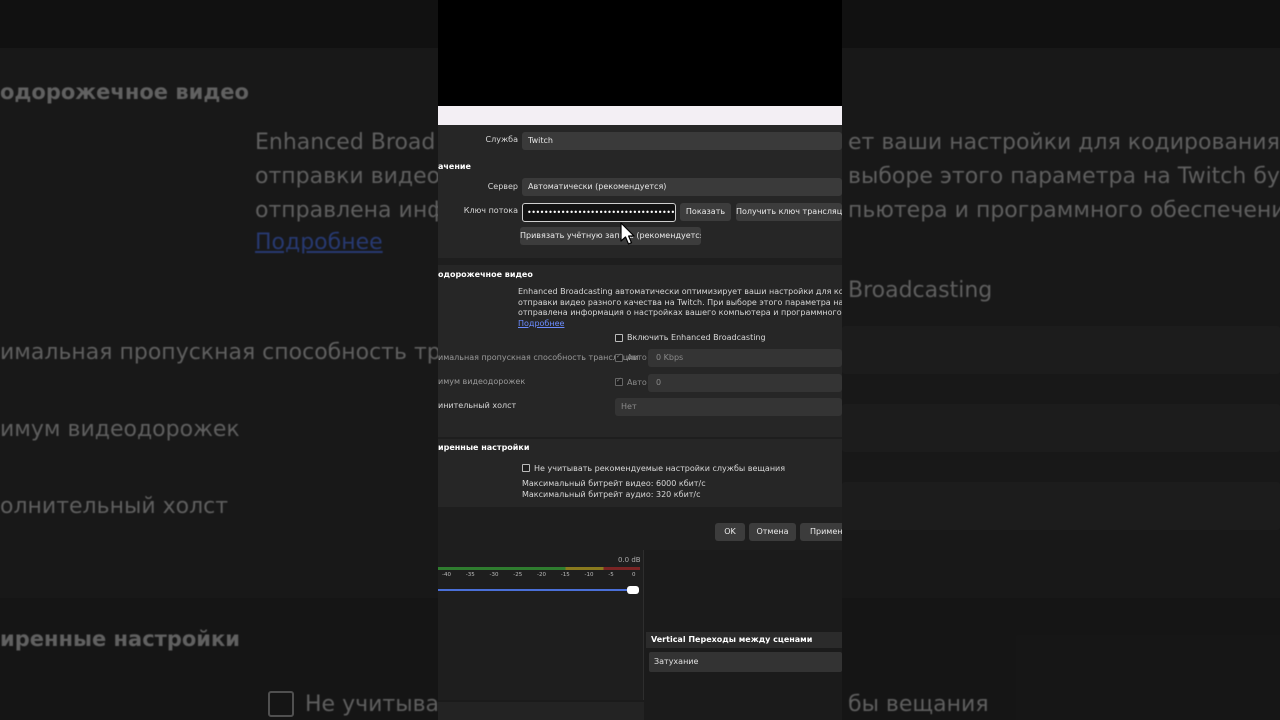 The height and width of the screenshot is (720, 1280). I want to click on meter-tick-label: 0, so click(634, 575).